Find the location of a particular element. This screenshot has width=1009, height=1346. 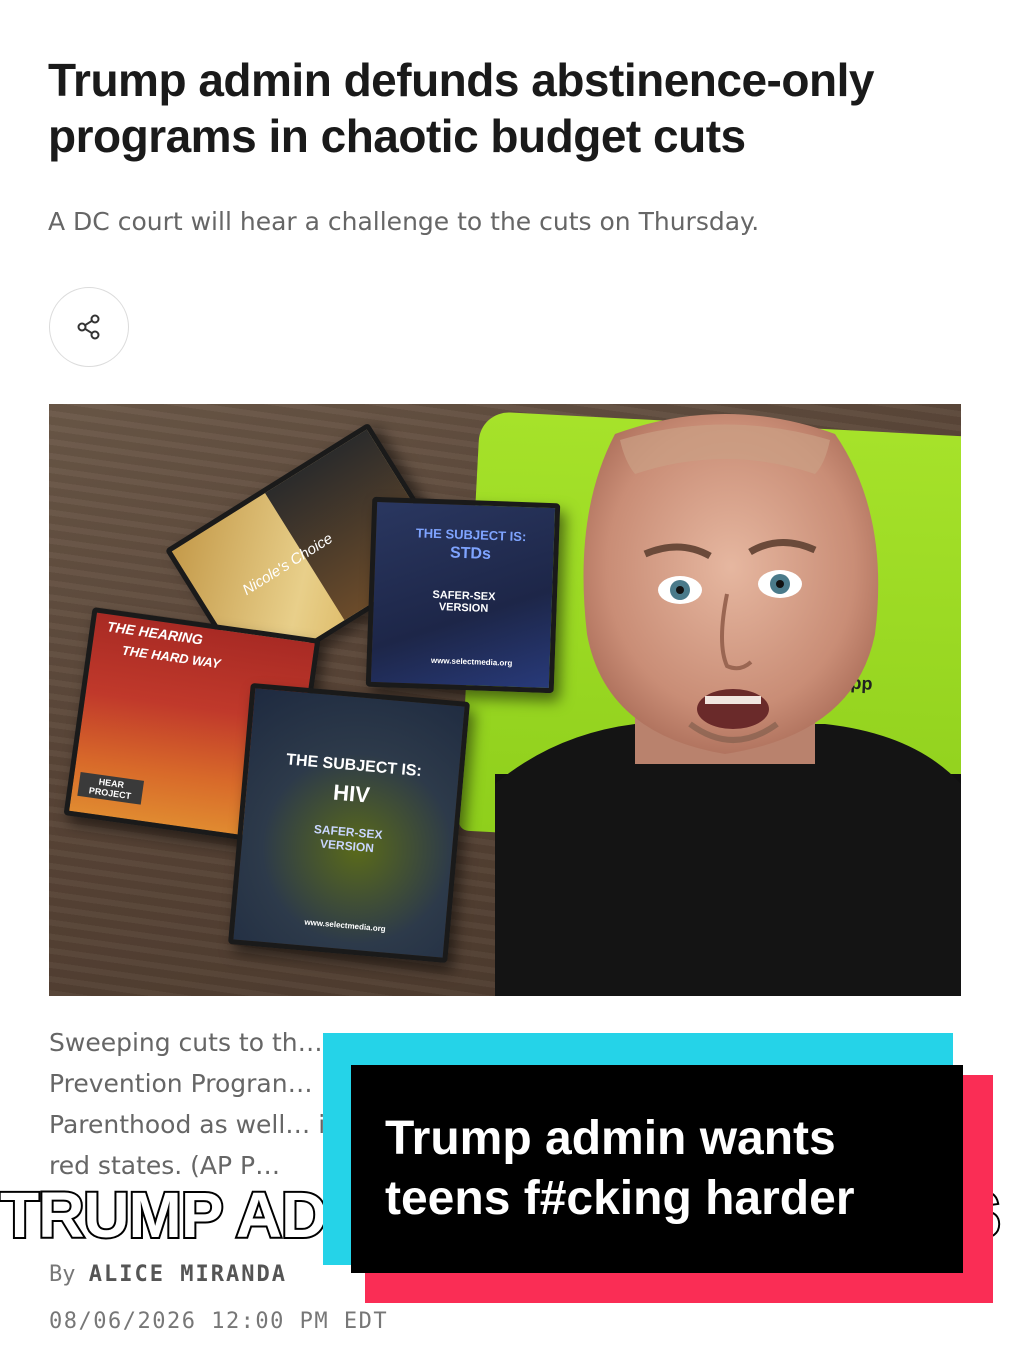

author-link: ALICE MIRANDA is located at coordinates (188, 1274).